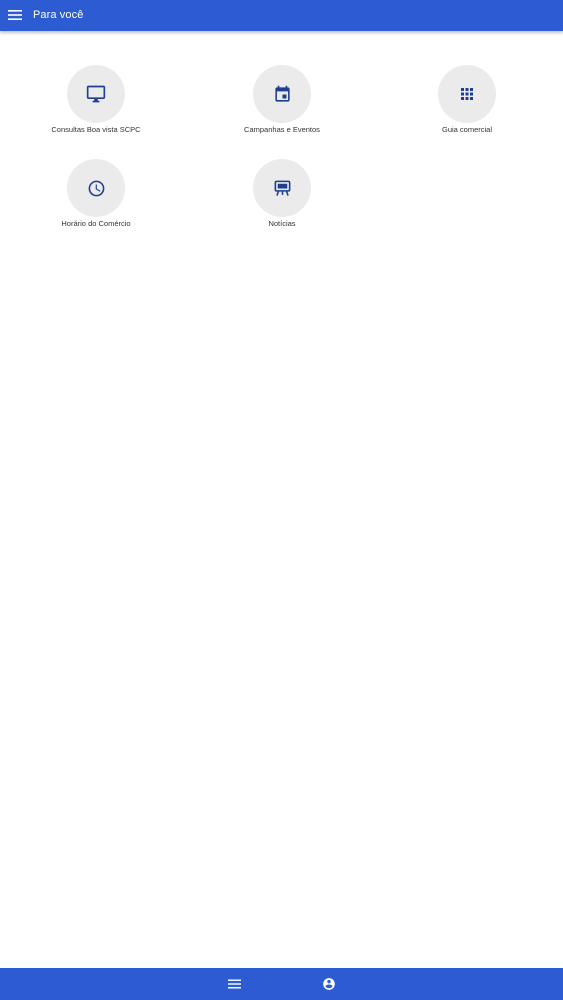 The width and height of the screenshot is (563, 1000). What do you see at coordinates (58, 15) in the screenshot?
I see `page-title: Para você` at bounding box center [58, 15].